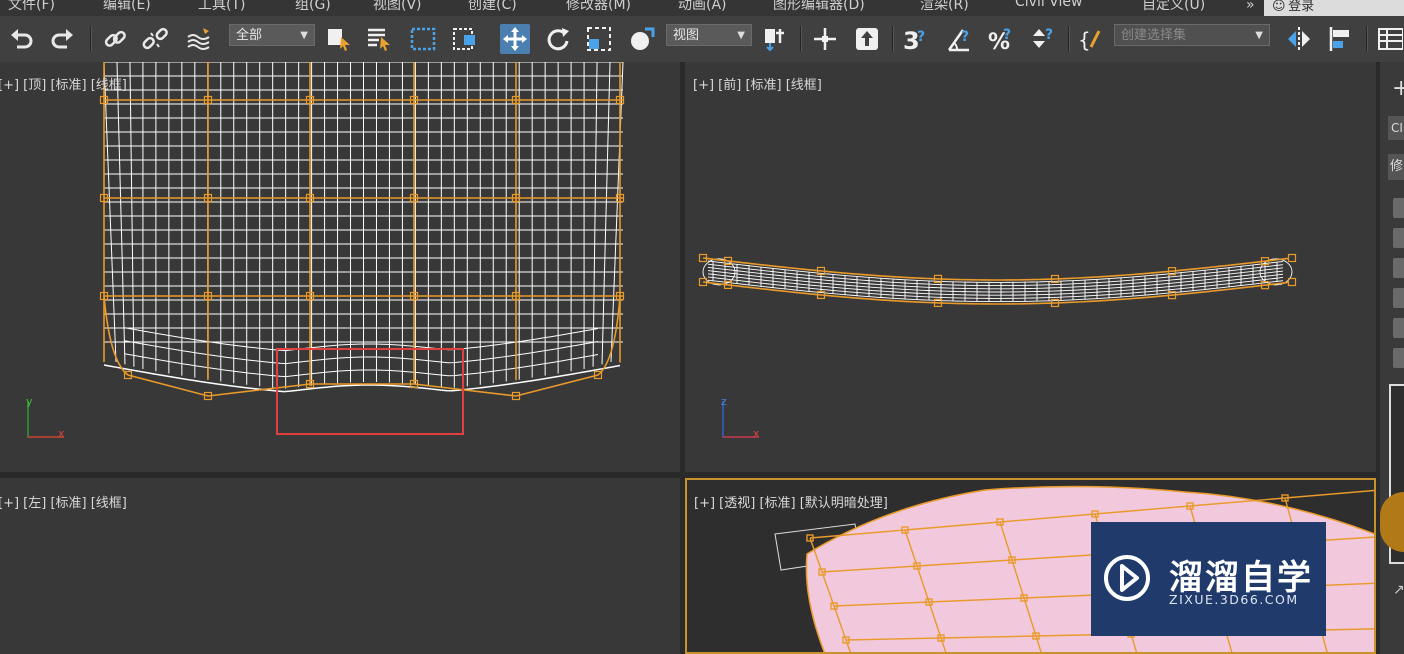  I want to click on edit-named-selection-icon: {, so click(1091, 39).